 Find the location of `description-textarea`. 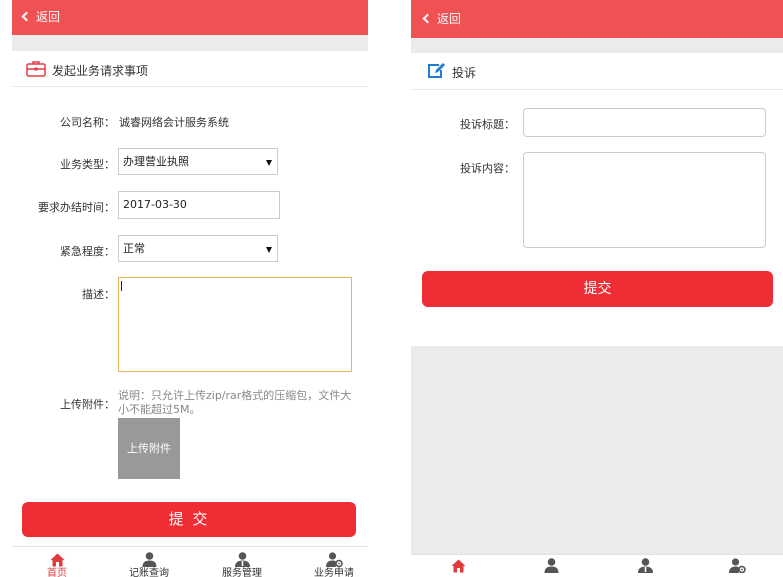

description-textarea is located at coordinates (235, 324).